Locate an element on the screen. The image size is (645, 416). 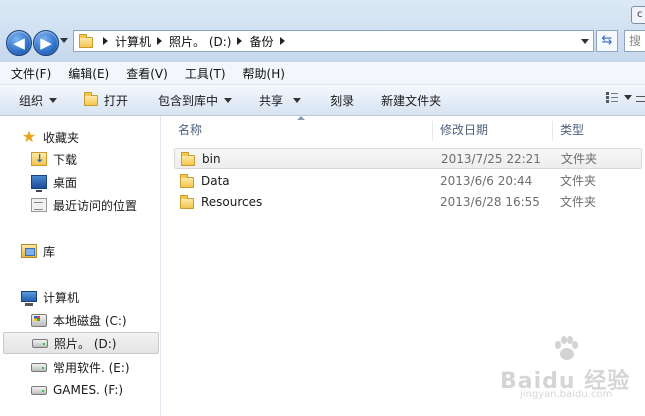
sidebar-item-drive-c: 本地磁盘 (C:) is located at coordinates (80, 320).